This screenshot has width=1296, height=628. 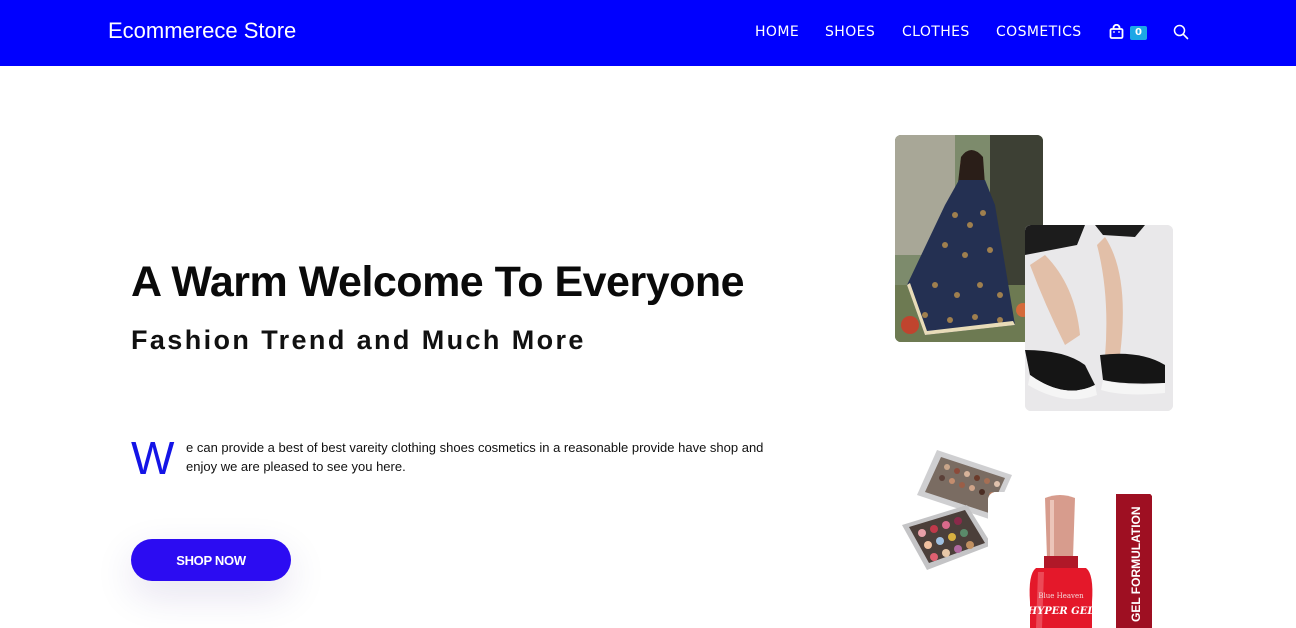 I want to click on search-button, so click(x=1181, y=32).